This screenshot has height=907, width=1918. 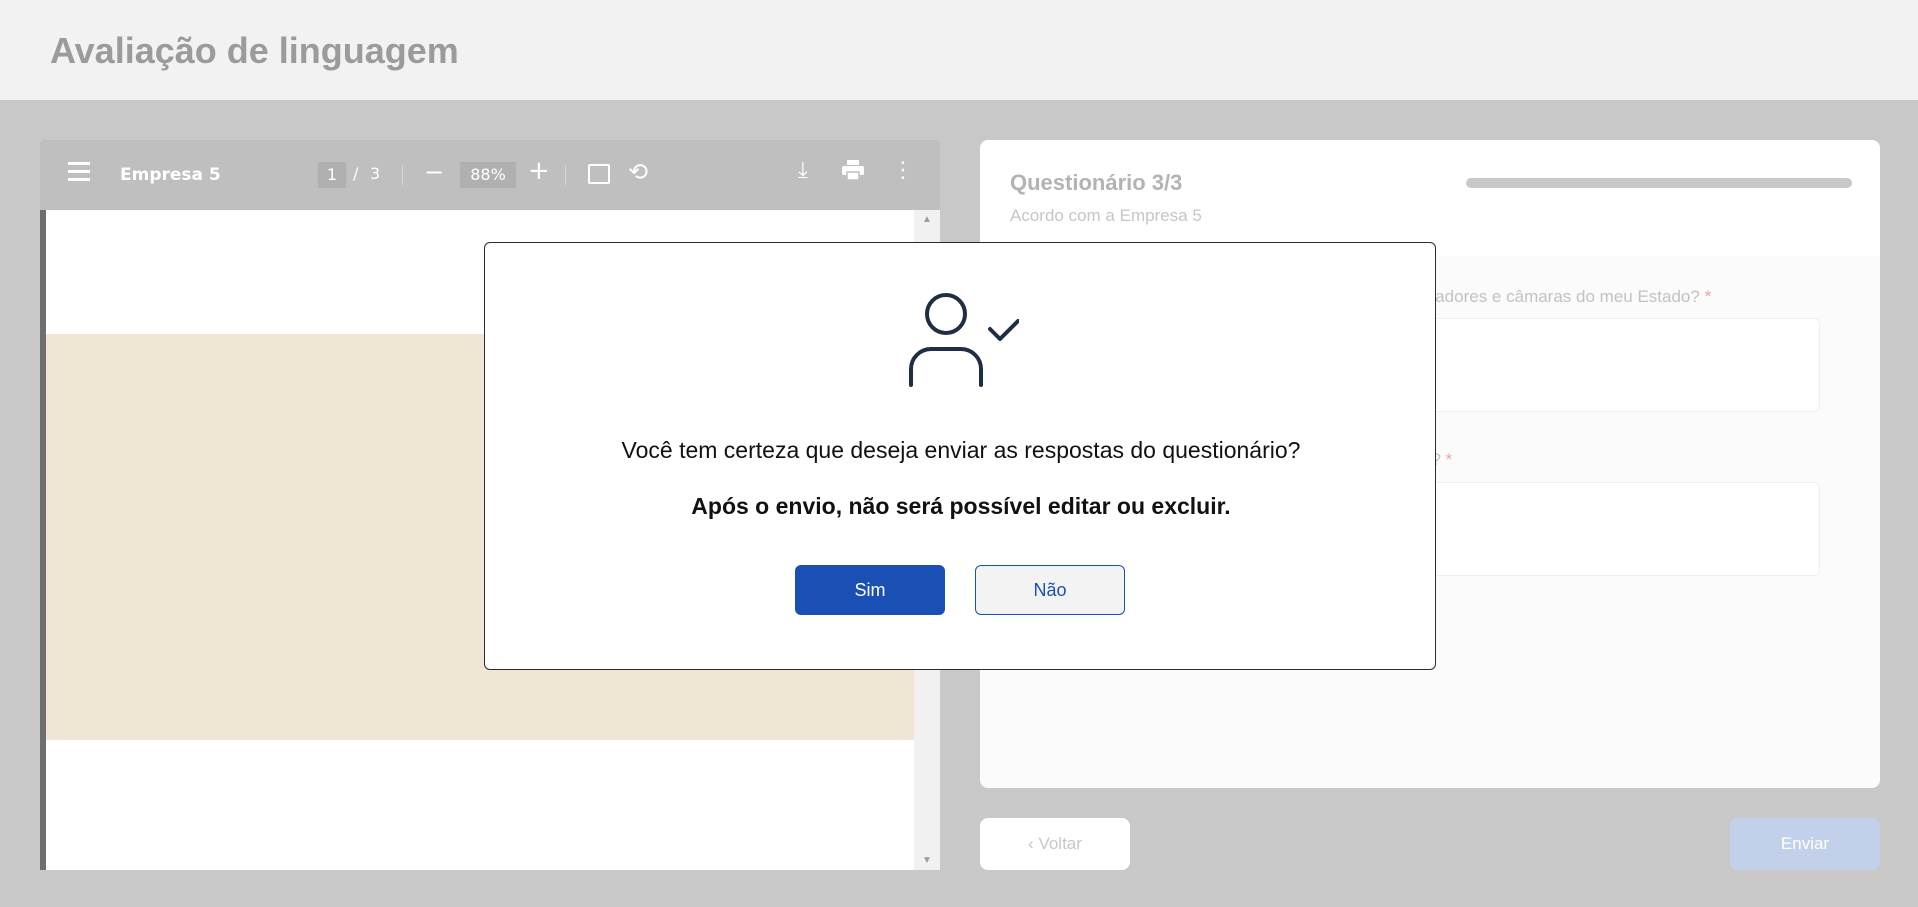 I want to click on back-button: ‹ Voltar, so click(x=1055, y=844).